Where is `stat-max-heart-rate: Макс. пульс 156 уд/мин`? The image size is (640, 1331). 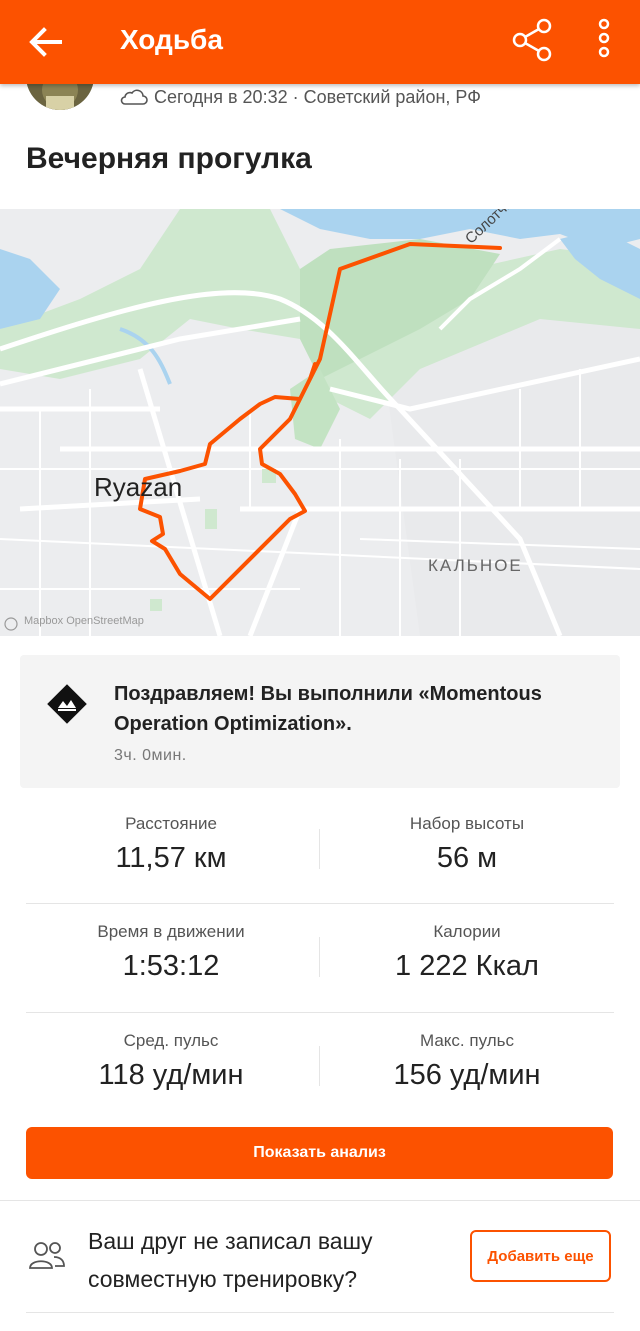
stat-max-heart-rate: Макс. пульс 156 уд/мин is located at coordinates (467, 1061).